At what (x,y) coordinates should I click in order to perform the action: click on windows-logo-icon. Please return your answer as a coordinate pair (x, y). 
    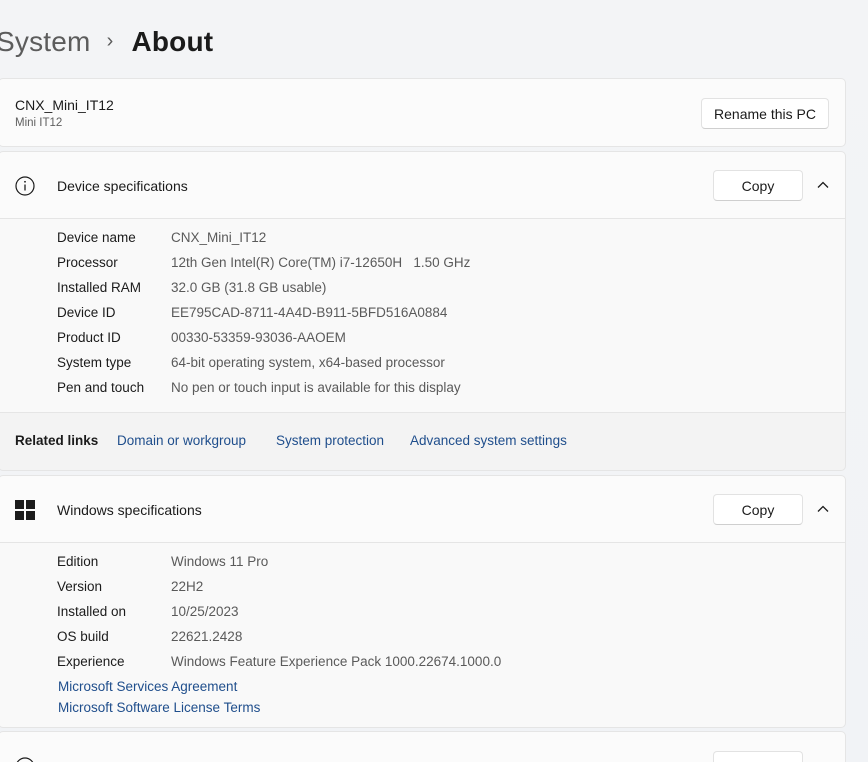
    Looking at the image, I should click on (25, 510).